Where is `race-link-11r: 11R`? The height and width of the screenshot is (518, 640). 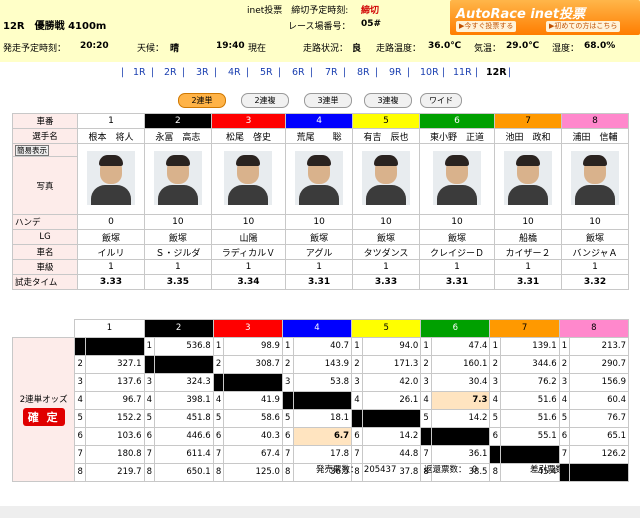
race-link-11r: 11R is located at coordinates (462, 73).